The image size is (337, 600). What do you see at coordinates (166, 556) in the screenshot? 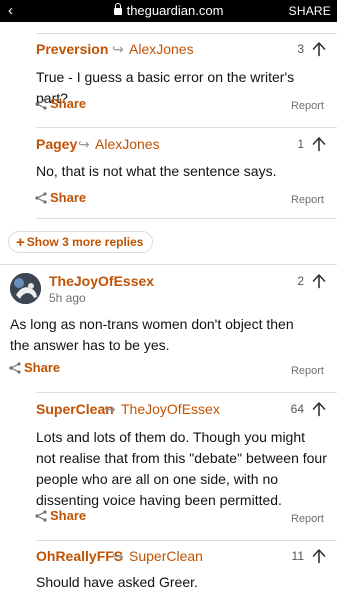
I see `reply-to-link: SuperClean` at bounding box center [166, 556].